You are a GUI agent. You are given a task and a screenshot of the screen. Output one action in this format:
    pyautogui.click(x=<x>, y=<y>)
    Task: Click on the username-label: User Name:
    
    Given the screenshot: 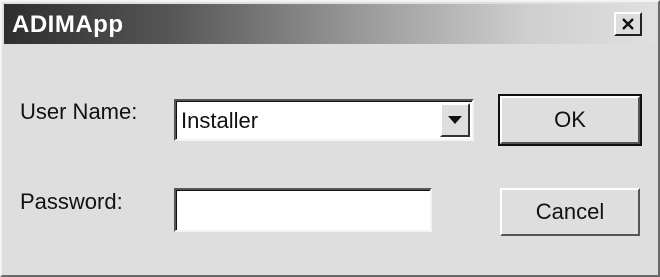 What is the action you would take?
    pyautogui.click(x=79, y=111)
    